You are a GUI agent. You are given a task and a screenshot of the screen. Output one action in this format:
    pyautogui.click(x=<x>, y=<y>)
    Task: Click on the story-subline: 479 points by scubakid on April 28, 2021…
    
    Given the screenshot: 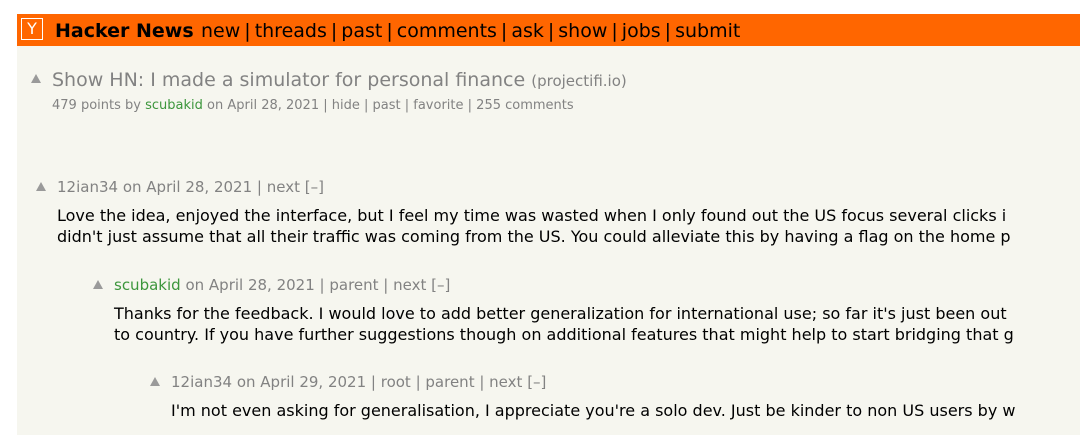 What is the action you would take?
    pyautogui.click(x=313, y=105)
    